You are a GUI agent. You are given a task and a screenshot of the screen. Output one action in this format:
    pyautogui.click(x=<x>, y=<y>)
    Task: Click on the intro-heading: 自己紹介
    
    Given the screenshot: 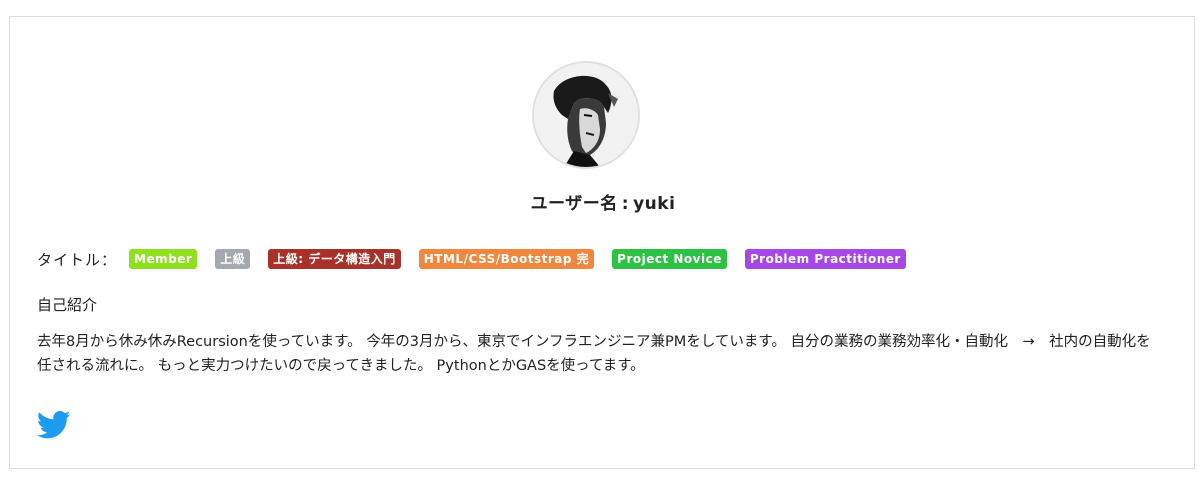 What is the action you would take?
    pyautogui.click(x=67, y=305)
    